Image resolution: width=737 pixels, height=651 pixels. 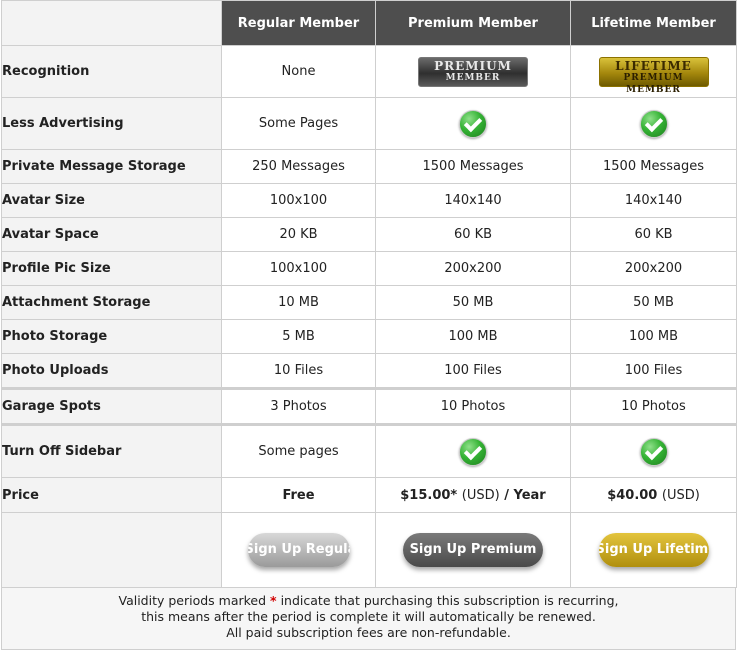 What do you see at coordinates (111, 450) in the screenshot?
I see `row-label: Turn Off Sidebar` at bounding box center [111, 450].